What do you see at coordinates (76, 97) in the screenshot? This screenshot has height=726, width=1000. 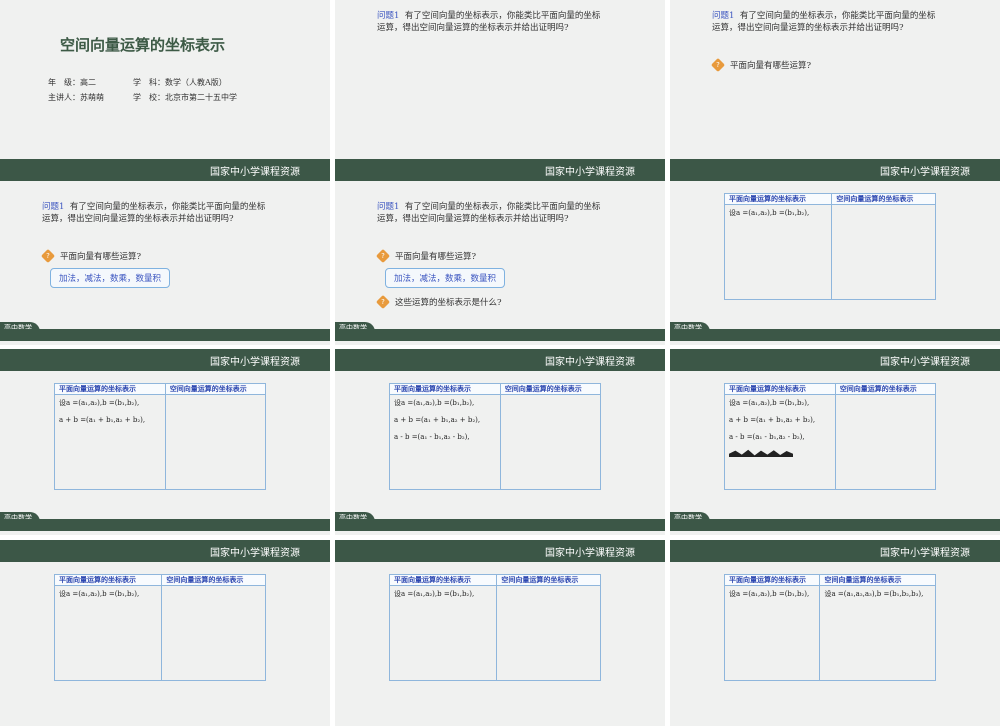 I see `speaker-info: 主讲人：苏萌萌` at bounding box center [76, 97].